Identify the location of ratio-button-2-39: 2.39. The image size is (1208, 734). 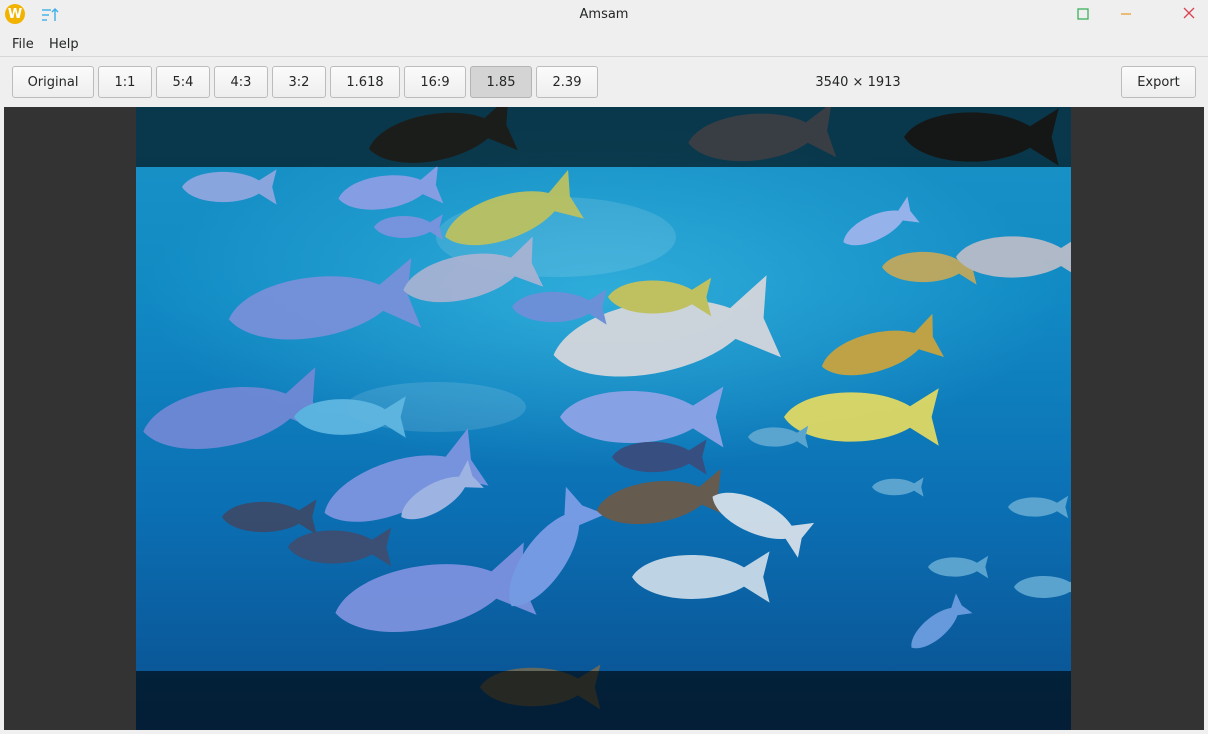
(567, 82).